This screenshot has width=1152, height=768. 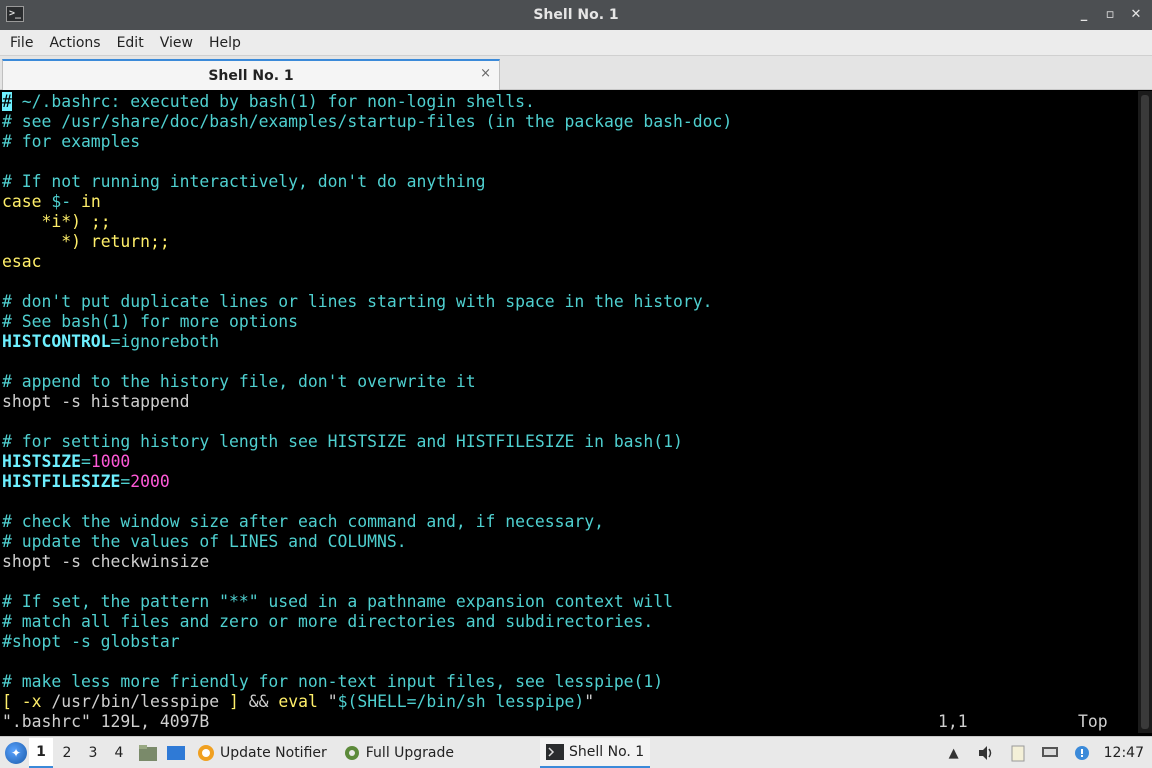 I want to click on network-icon, so click(x=1050, y=753).